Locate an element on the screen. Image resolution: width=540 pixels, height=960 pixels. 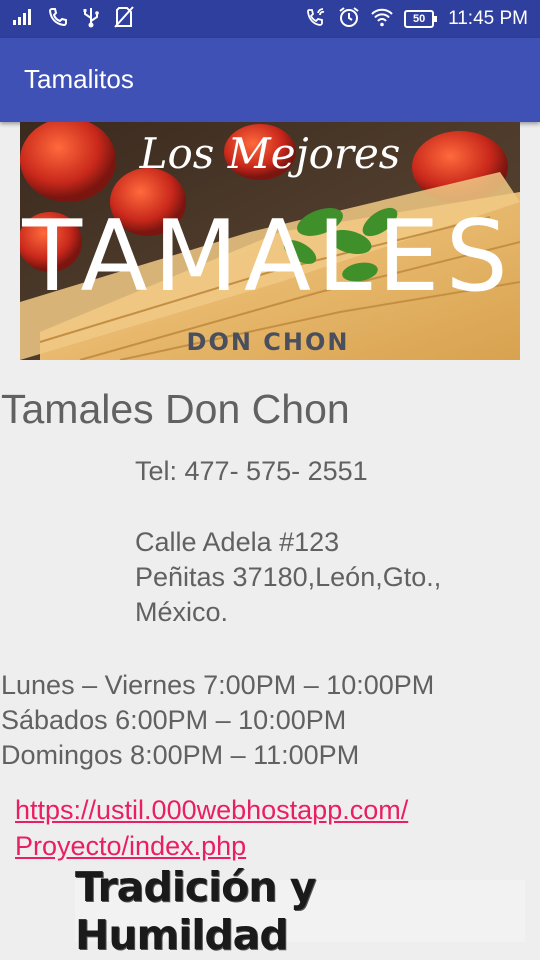
banner-line2: TAMALES is located at coordinates (267, 257).